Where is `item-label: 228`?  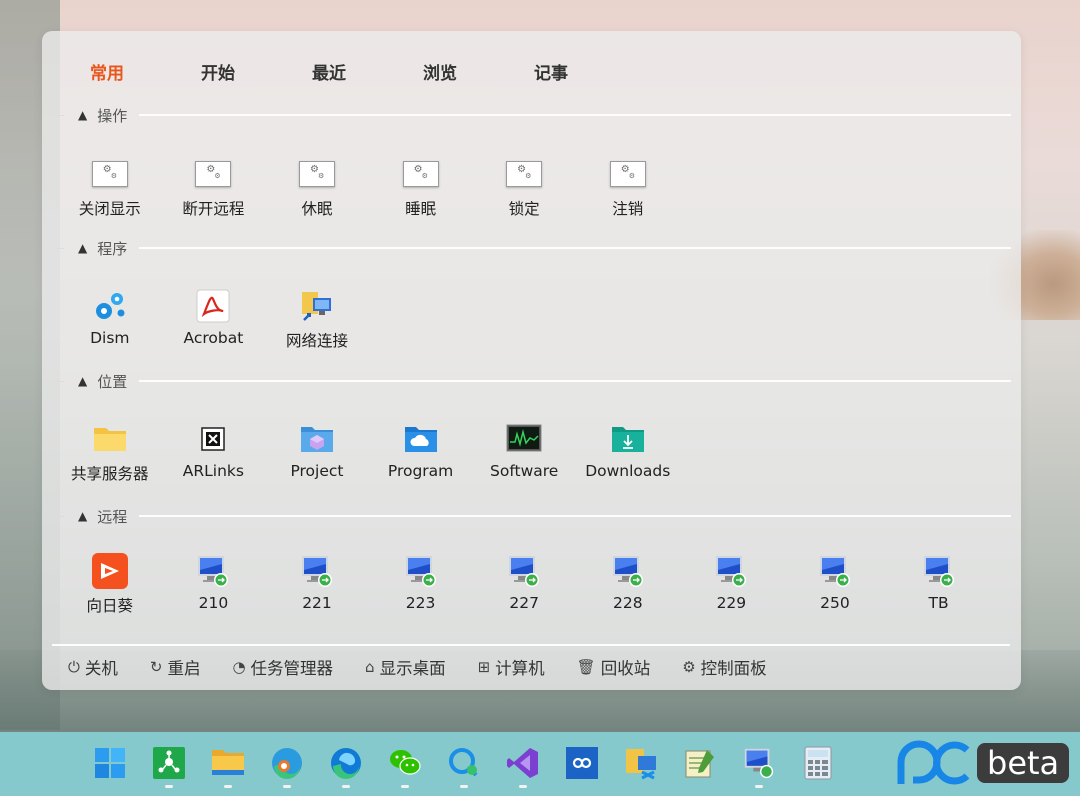 item-label: 228 is located at coordinates (627, 603).